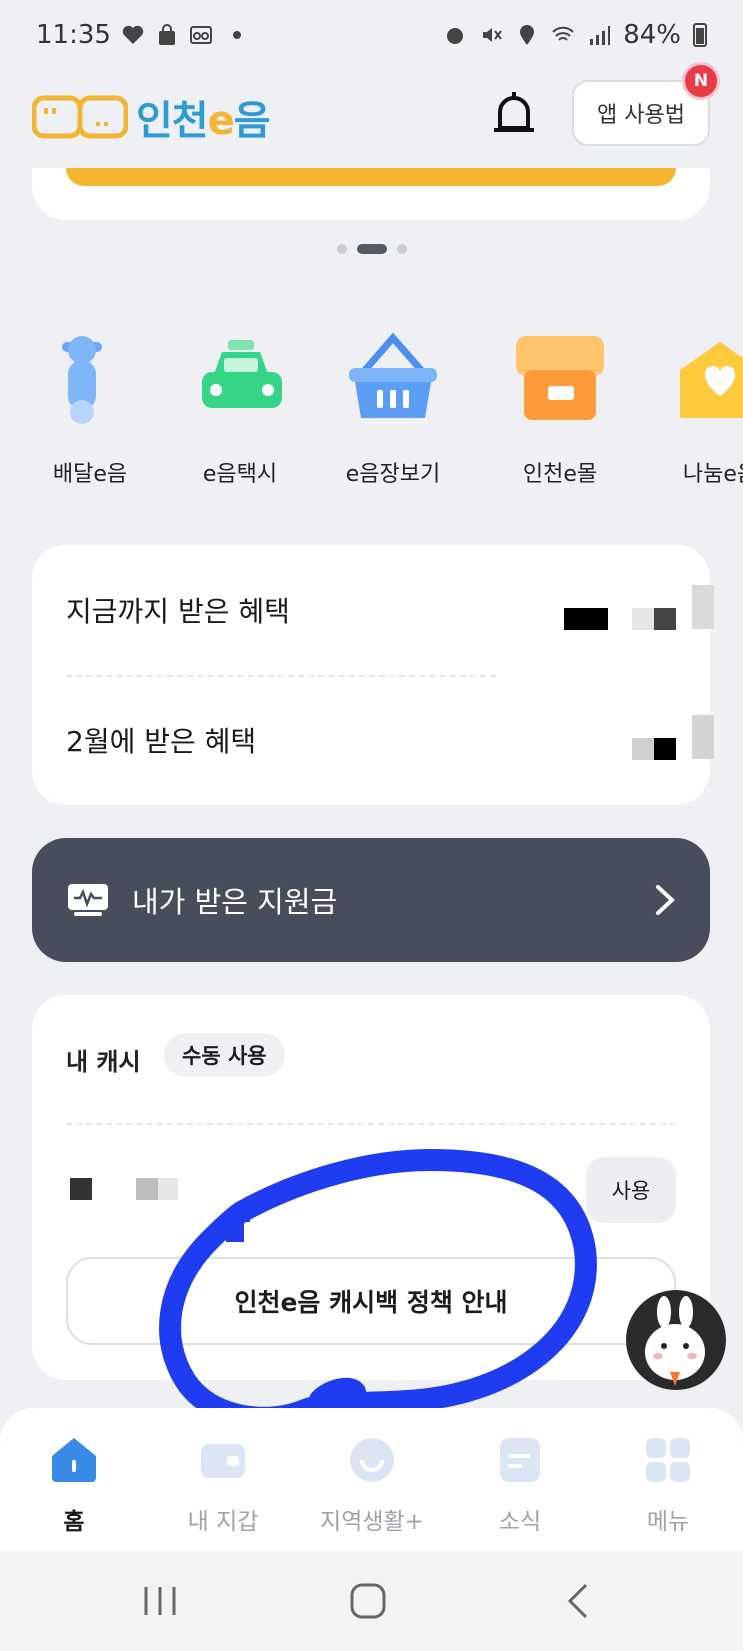  I want to click on quick-menu: 배달e음 e음택시 e음장보기 인천e몰 나눔e, so click(371, 420).